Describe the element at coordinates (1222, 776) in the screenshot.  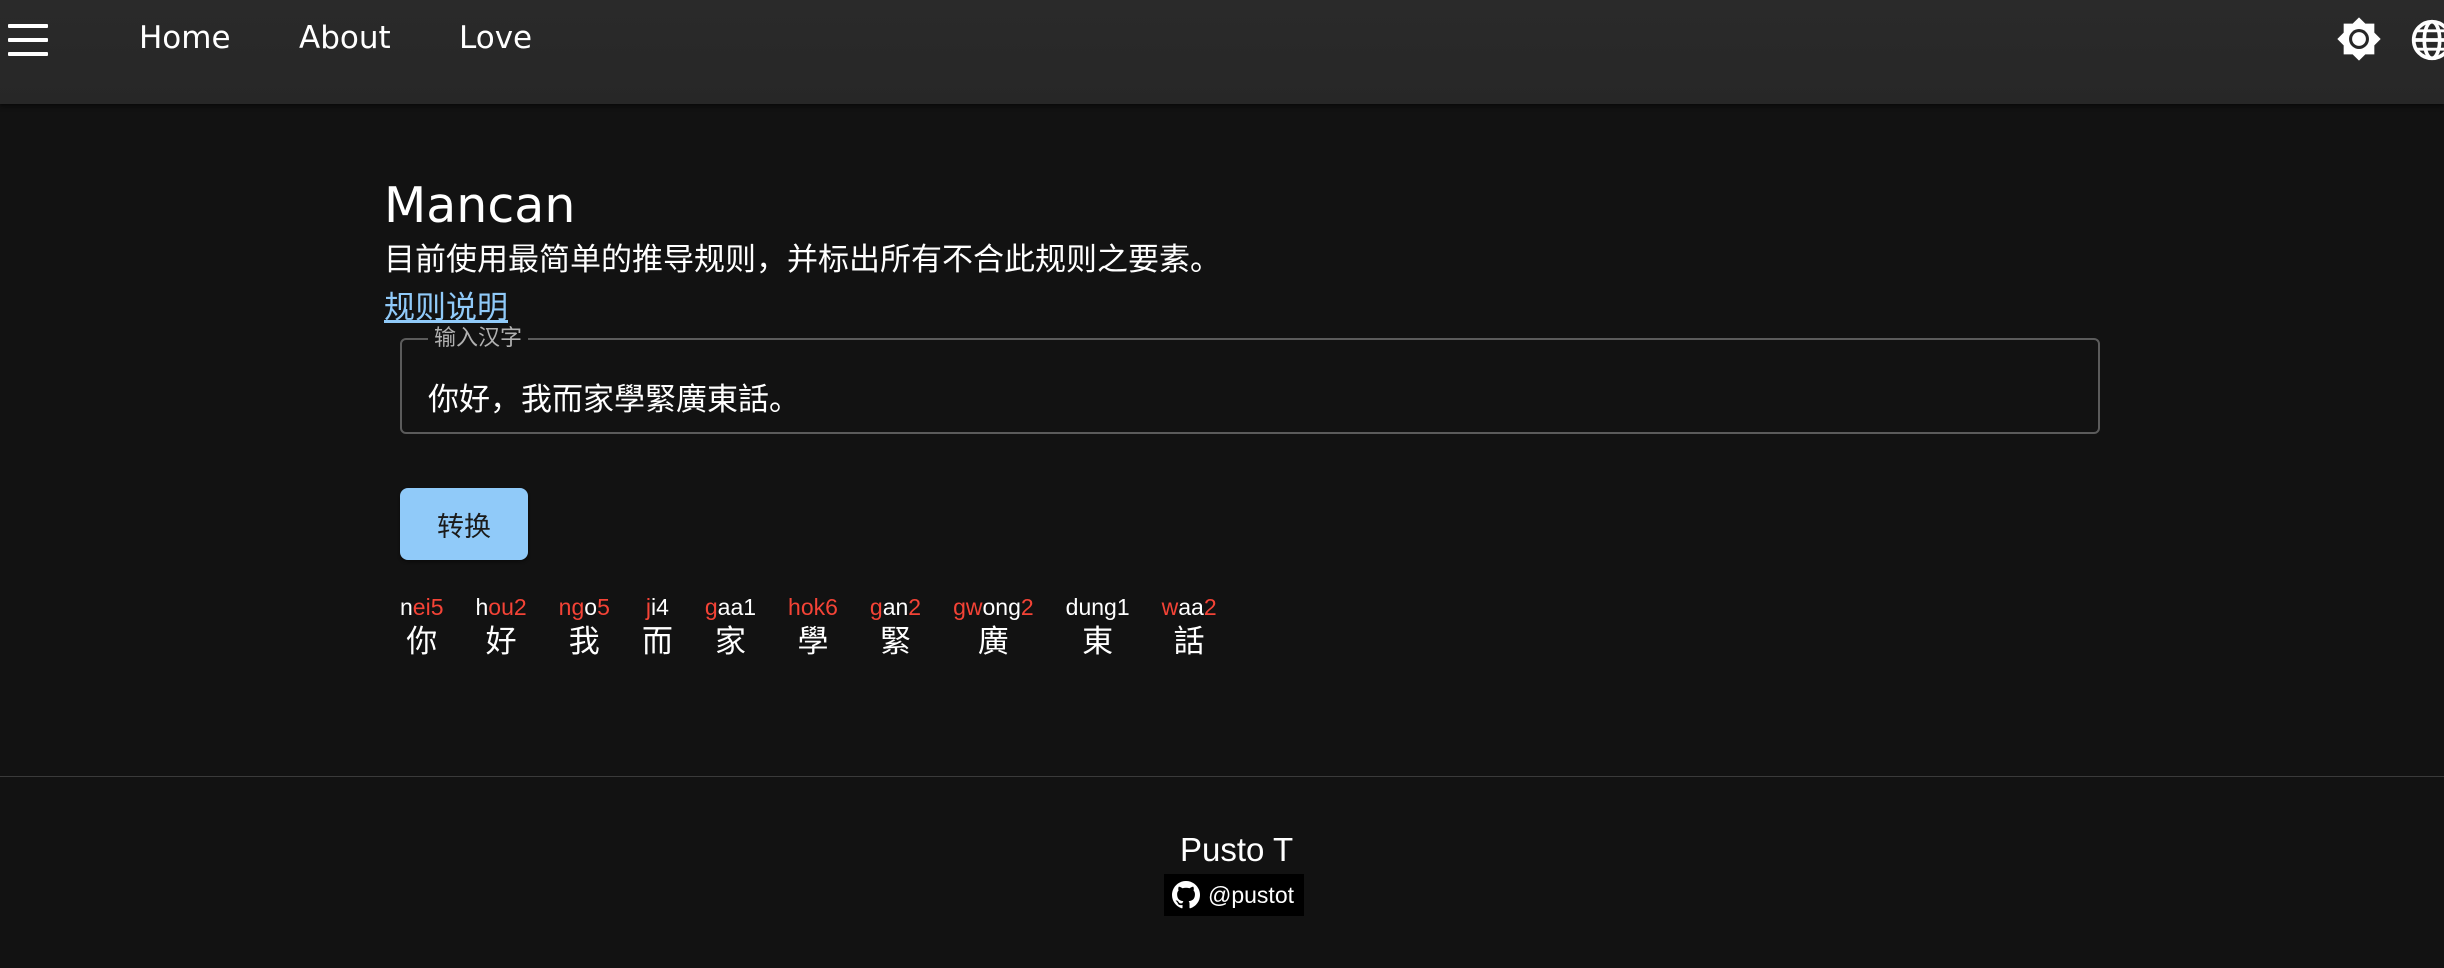
I see `footer-divider` at that location.